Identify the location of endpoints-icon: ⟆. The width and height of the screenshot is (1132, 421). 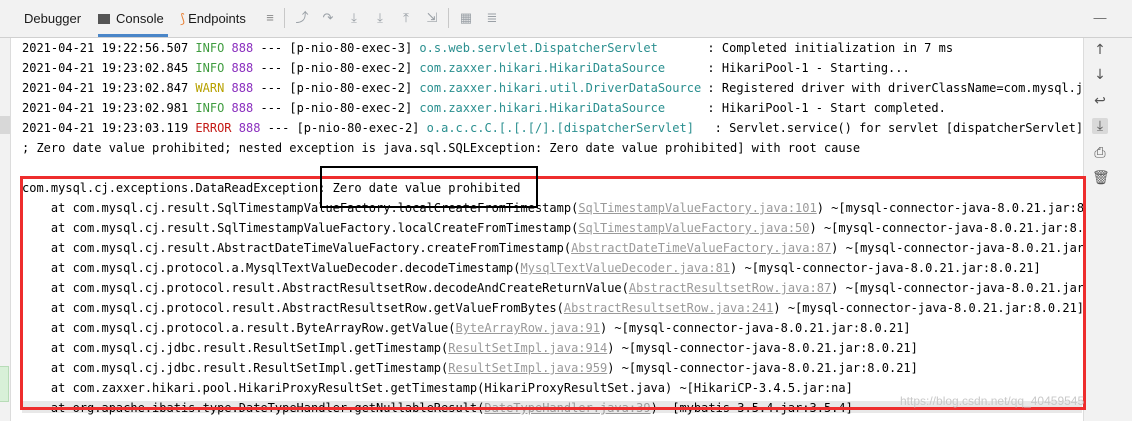
(183, 18).